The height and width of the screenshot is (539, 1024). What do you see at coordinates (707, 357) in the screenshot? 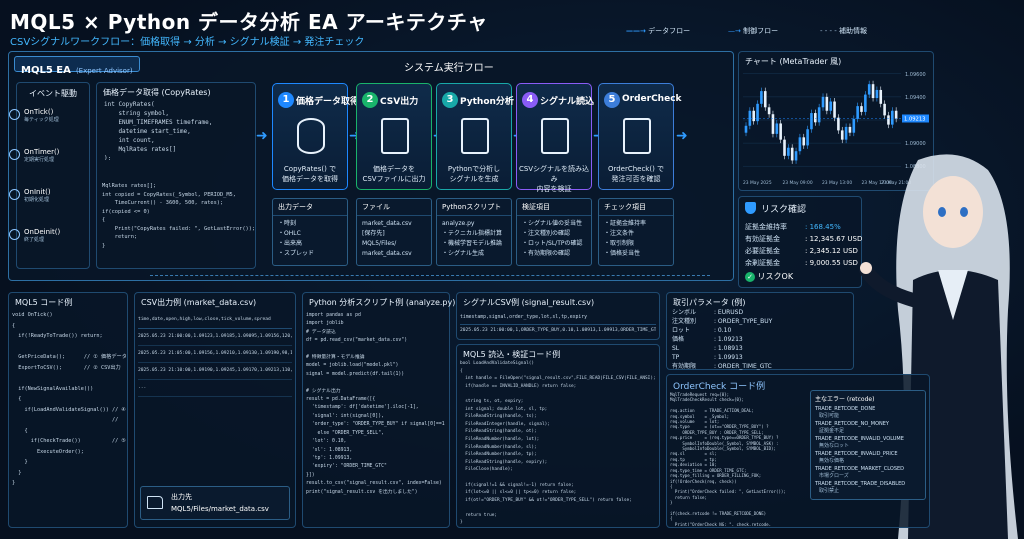
I see `trade-param-row: TP: 1.09913` at bounding box center [707, 357].